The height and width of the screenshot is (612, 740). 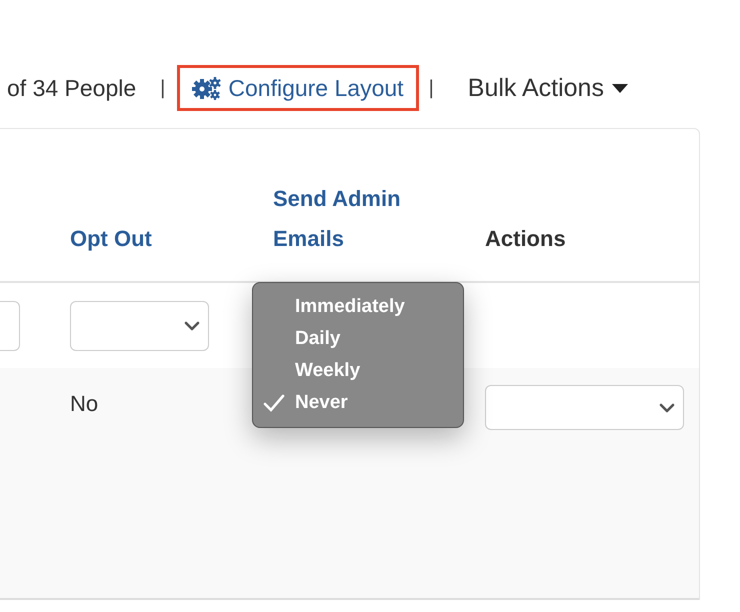 What do you see at coordinates (85, 404) in the screenshot?
I see `table-cell-text: No` at bounding box center [85, 404].